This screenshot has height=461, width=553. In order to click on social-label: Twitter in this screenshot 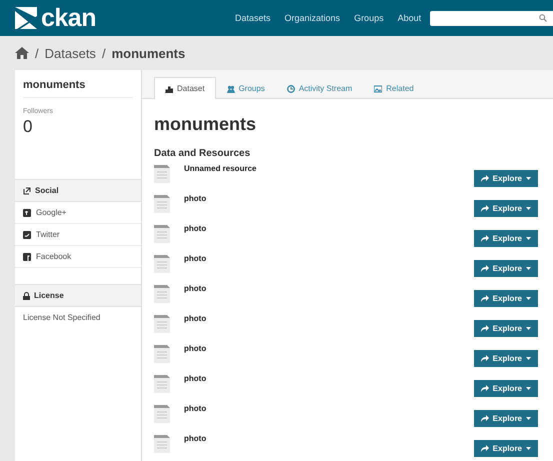, I will do `click(48, 234)`.